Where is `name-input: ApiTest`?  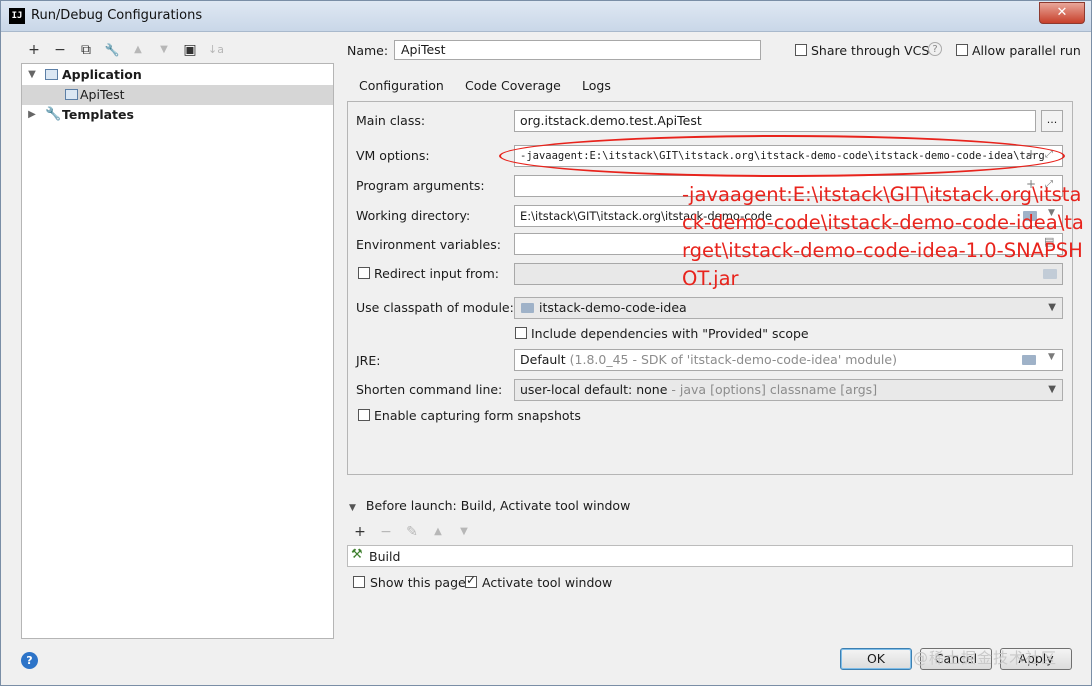
name-input: ApiTest is located at coordinates (577, 50).